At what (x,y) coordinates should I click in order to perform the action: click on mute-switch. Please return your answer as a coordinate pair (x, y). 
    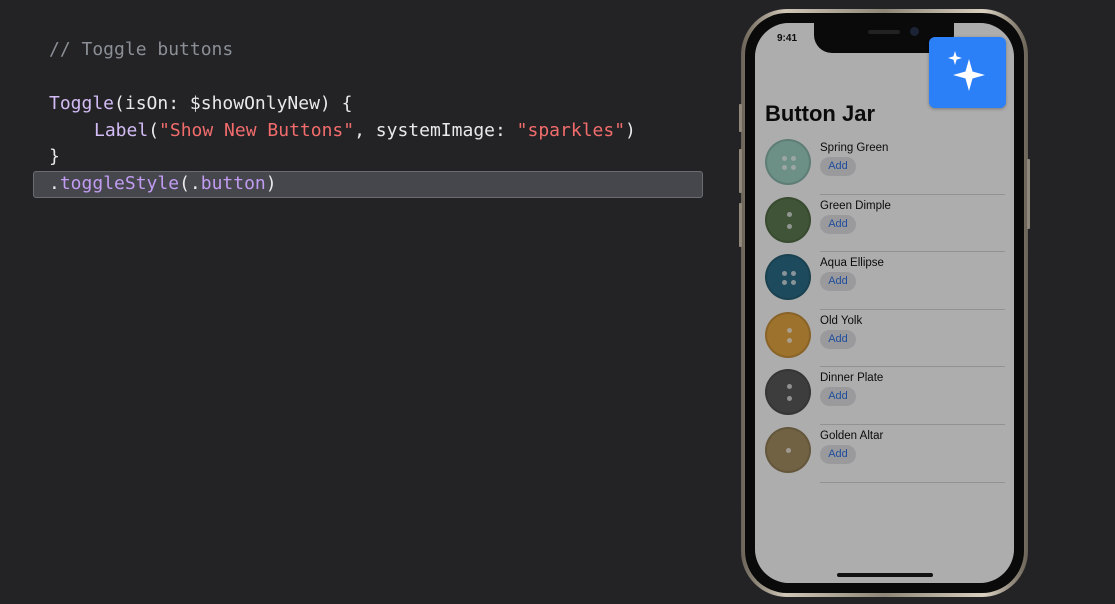
    Looking at the image, I should click on (740, 118).